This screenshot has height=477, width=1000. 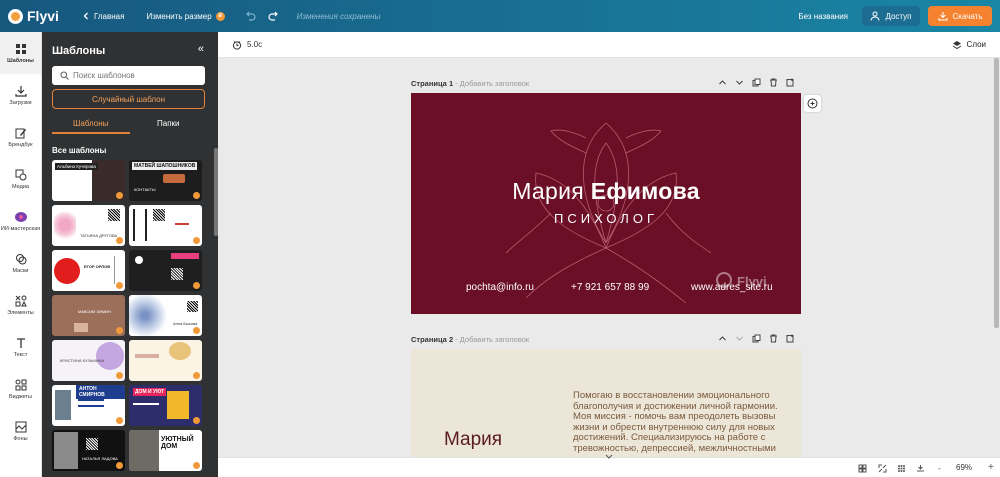 I want to click on download-button: Скачать, so click(x=960, y=16).